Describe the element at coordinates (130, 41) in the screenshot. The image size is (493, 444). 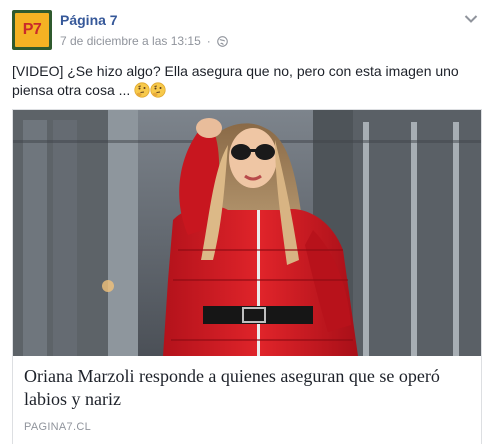
I see `post-timestamp: 7 de diciembre a las 13:15` at that location.